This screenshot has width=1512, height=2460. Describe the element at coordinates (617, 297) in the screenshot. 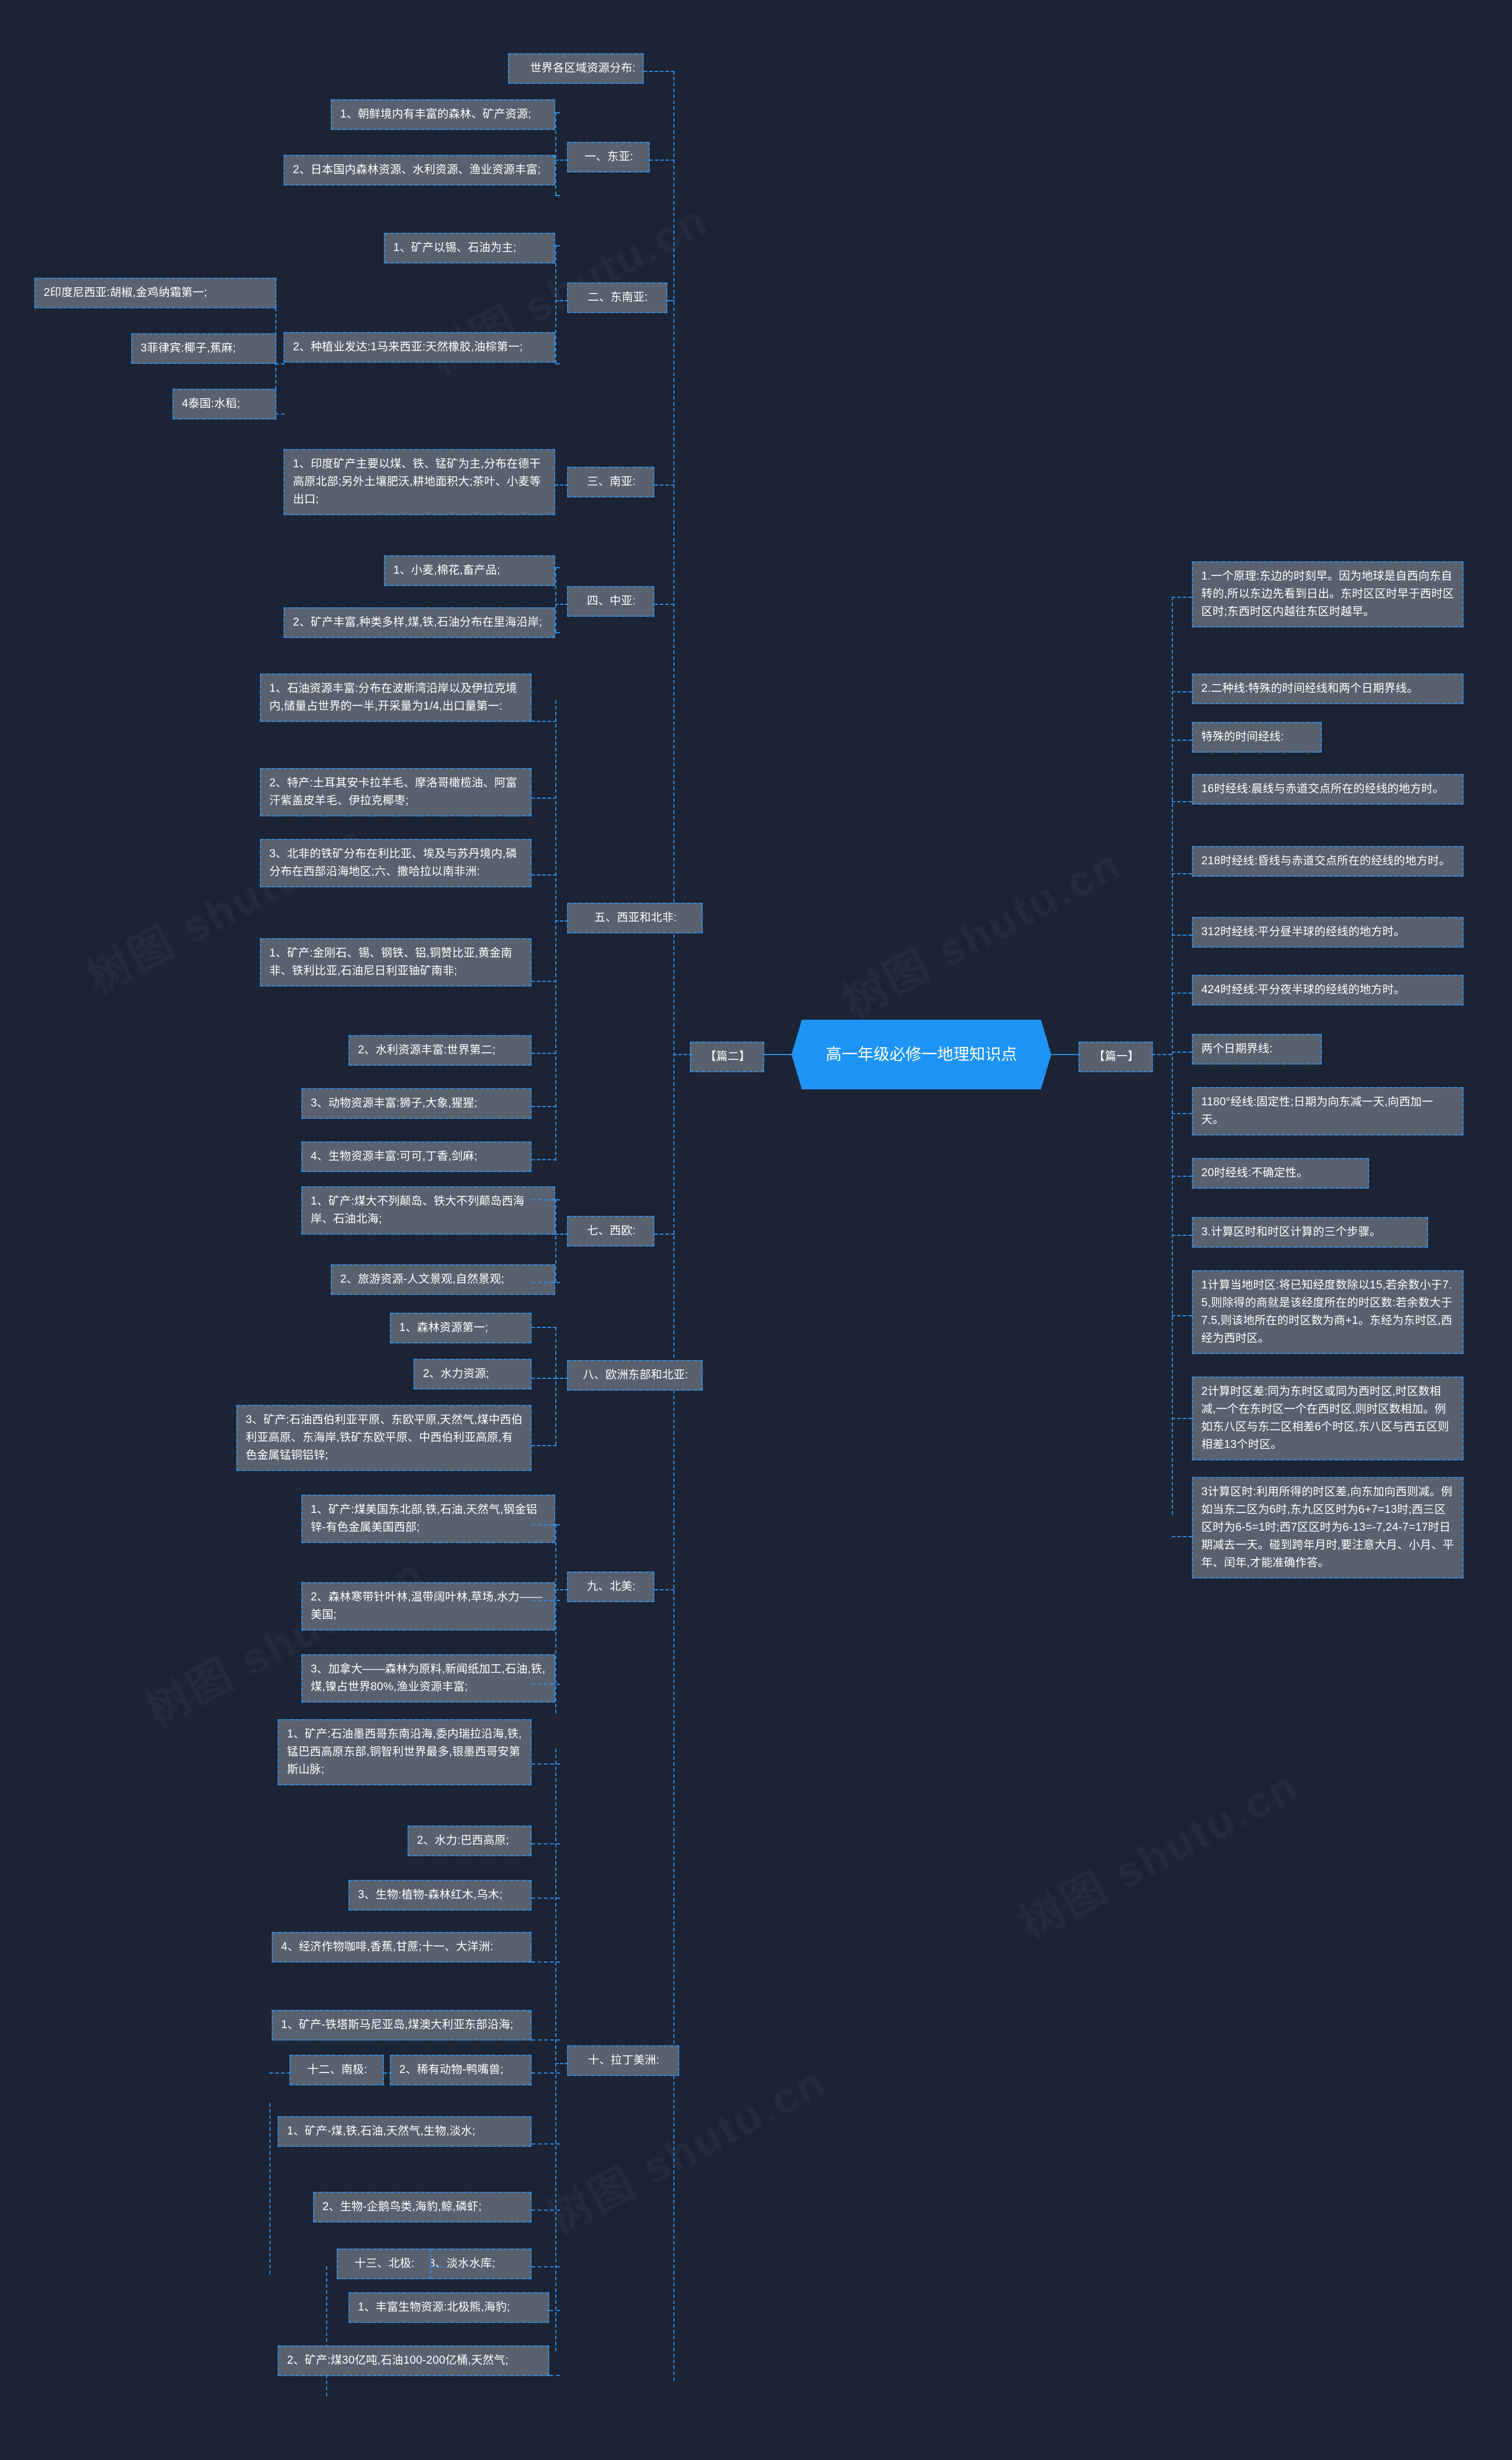

I see `section-title: 二、东南亚:` at that location.